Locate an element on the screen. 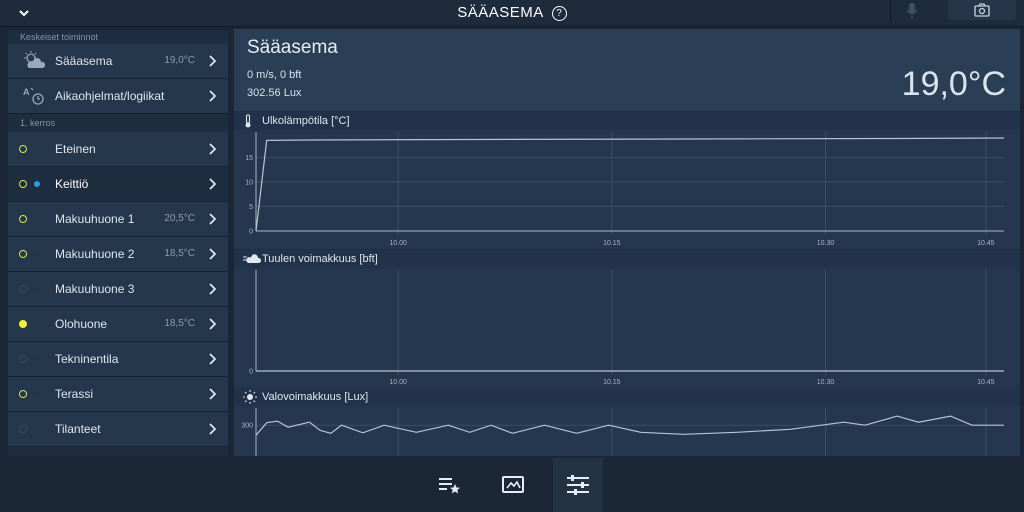 The image size is (1024, 512). lux-chart: 200300 is located at coordinates (622, 432).